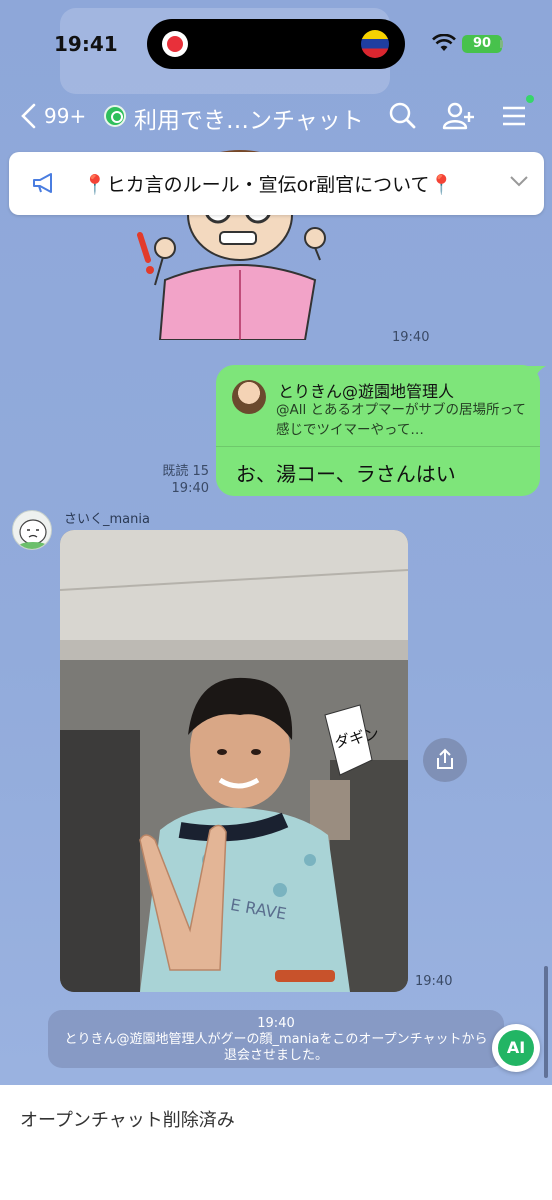  What do you see at coordinates (530, 99) in the screenshot?
I see `notification-dot` at bounding box center [530, 99].